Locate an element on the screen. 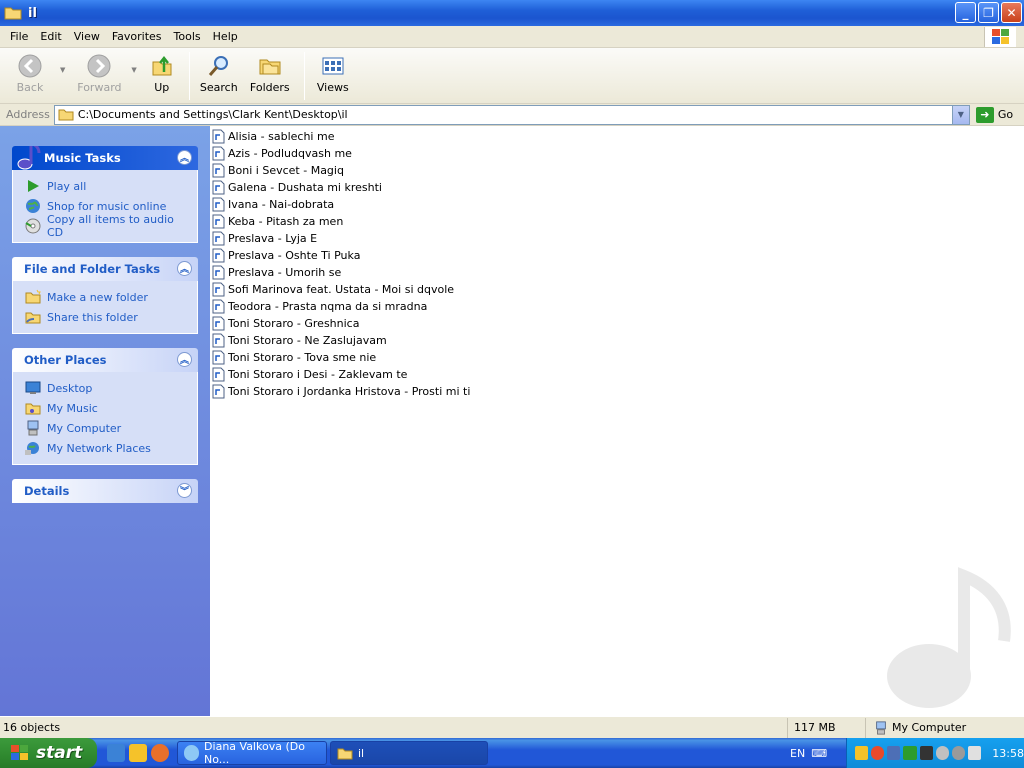 The image size is (1024, 768). file-item: Preslava - Oshte Ti Puka is located at coordinates (618, 255).